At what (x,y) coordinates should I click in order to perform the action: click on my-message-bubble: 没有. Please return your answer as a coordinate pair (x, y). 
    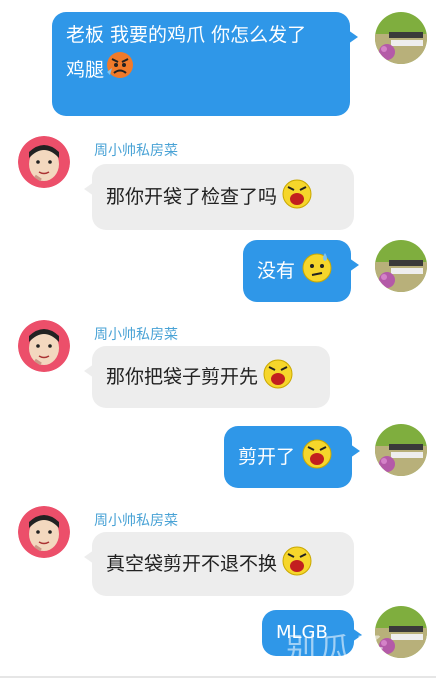
    Looking at the image, I should click on (301, 271).